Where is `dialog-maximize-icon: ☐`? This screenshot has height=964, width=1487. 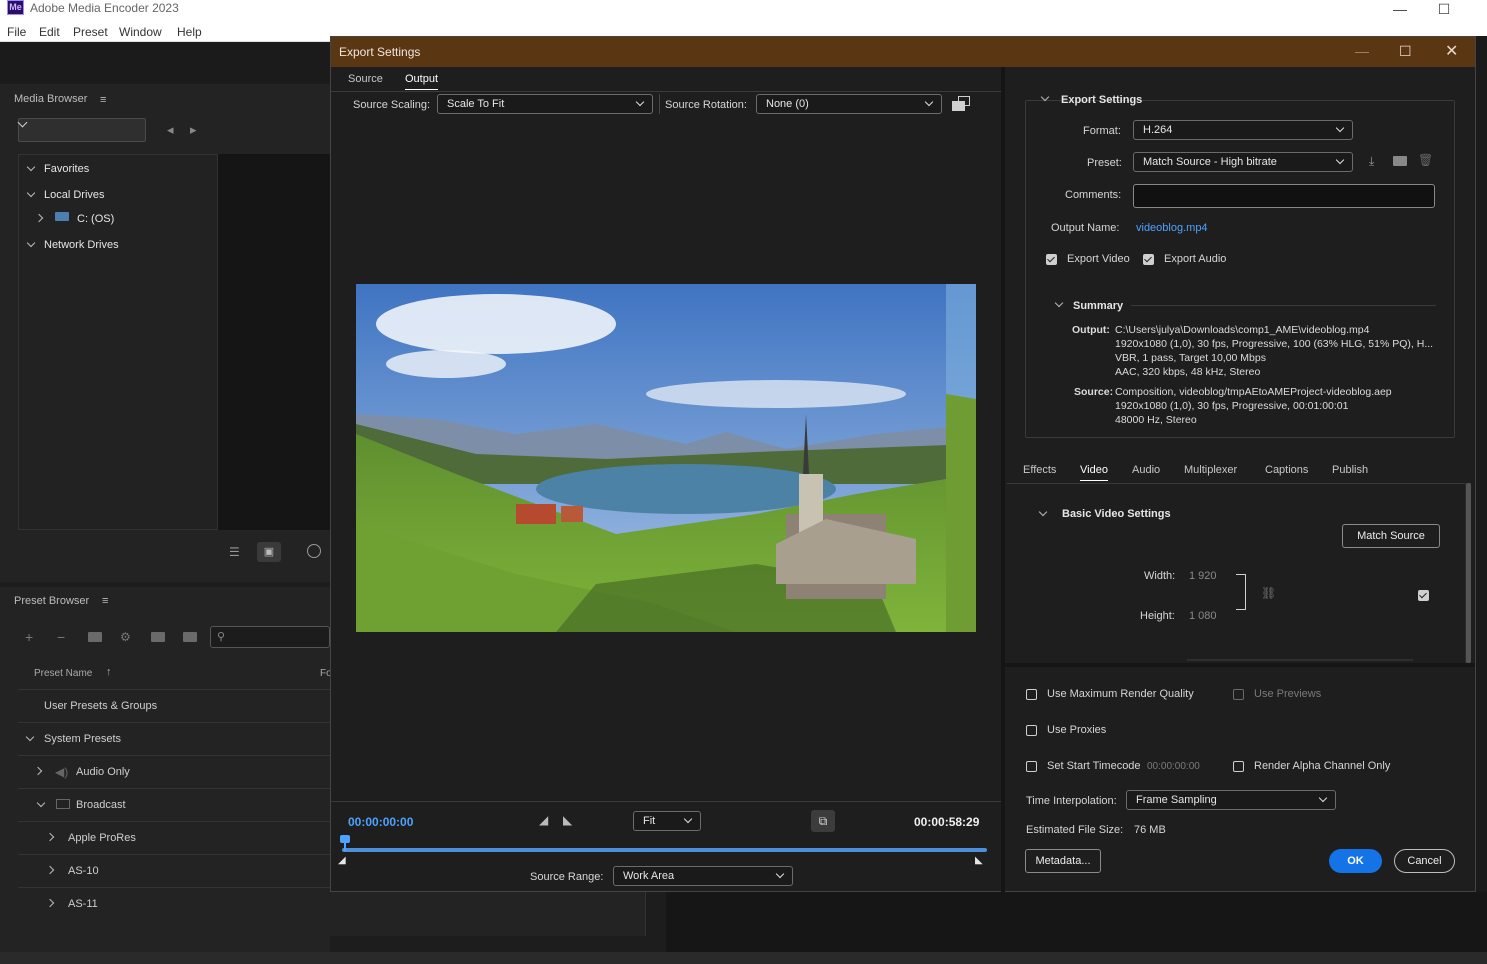
dialog-maximize-icon: ☐ is located at coordinates (1405, 51).